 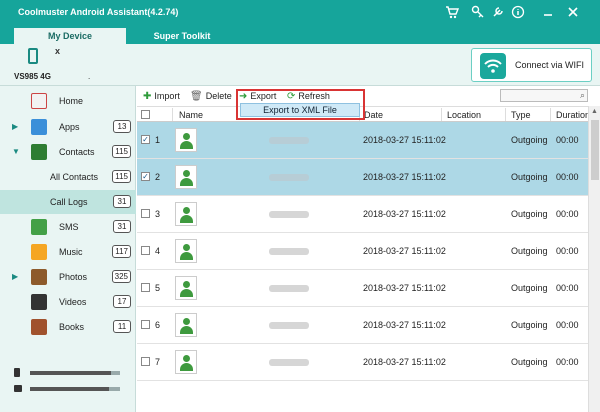 I want to click on sidebar-item-label: Videos, so click(x=73, y=302).